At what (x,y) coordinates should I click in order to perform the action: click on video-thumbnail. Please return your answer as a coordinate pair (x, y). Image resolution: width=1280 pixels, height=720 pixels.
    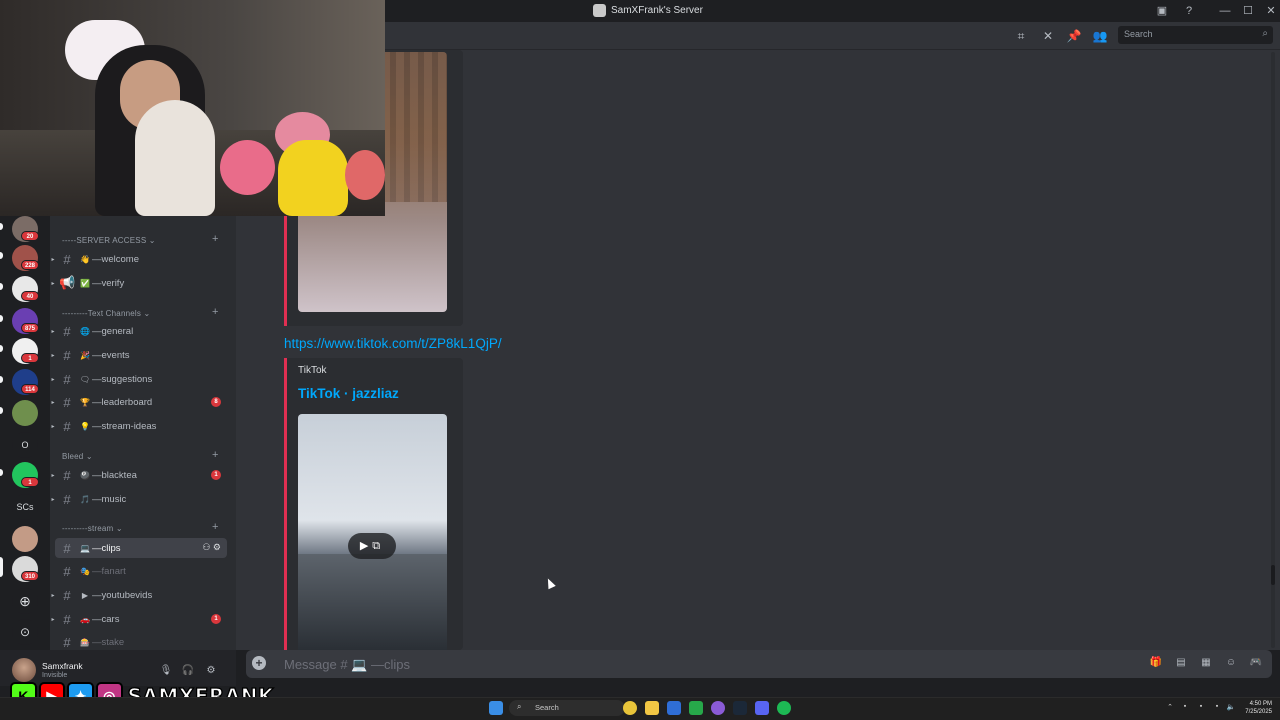
    Looking at the image, I should click on (372, 532).